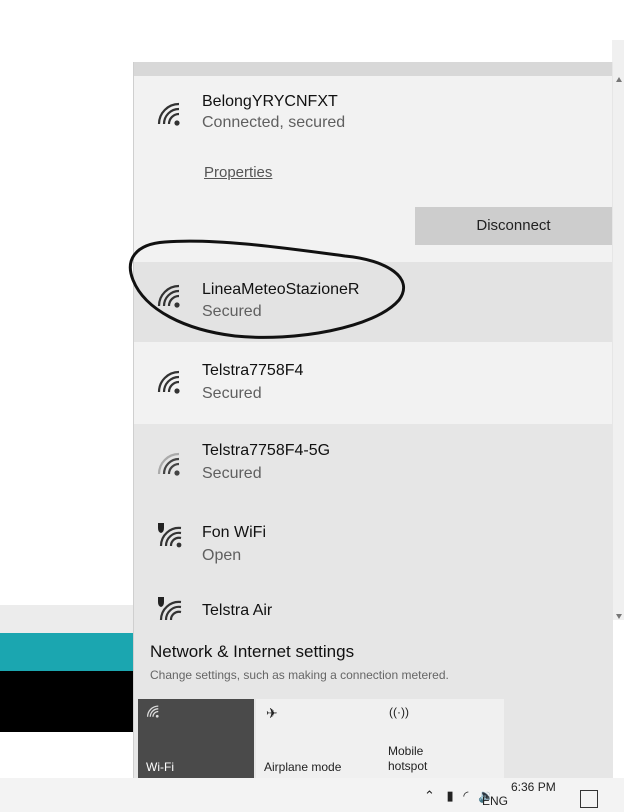 This screenshot has height=812, width=624. I want to click on language-indicator: ENG, so click(495, 801).